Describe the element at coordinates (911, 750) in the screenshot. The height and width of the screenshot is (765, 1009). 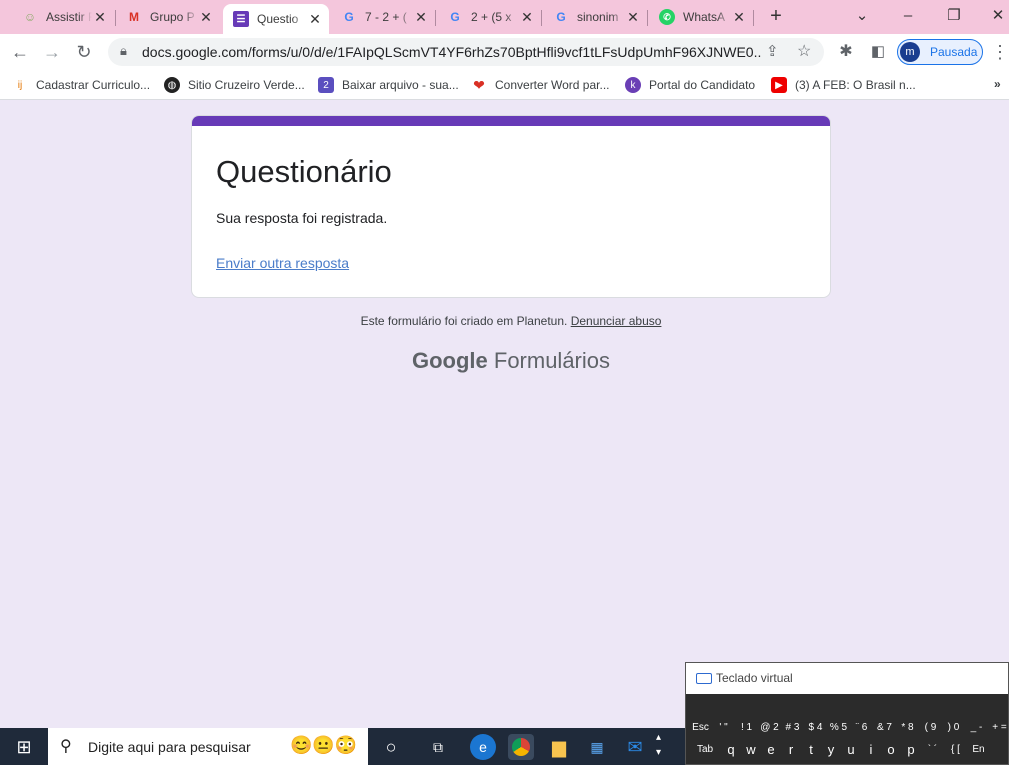
I see `key-2-10: p` at that location.